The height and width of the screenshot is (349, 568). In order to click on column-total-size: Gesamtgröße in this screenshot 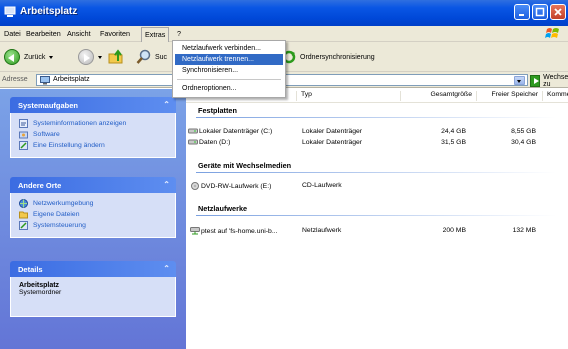, I will do `click(438, 96)`.